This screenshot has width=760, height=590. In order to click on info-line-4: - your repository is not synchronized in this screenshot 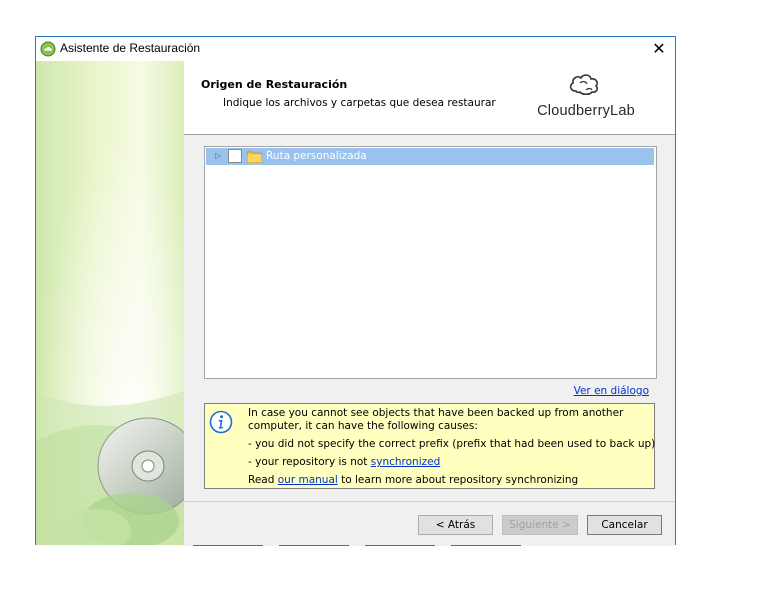, I will do `click(344, 462)`.